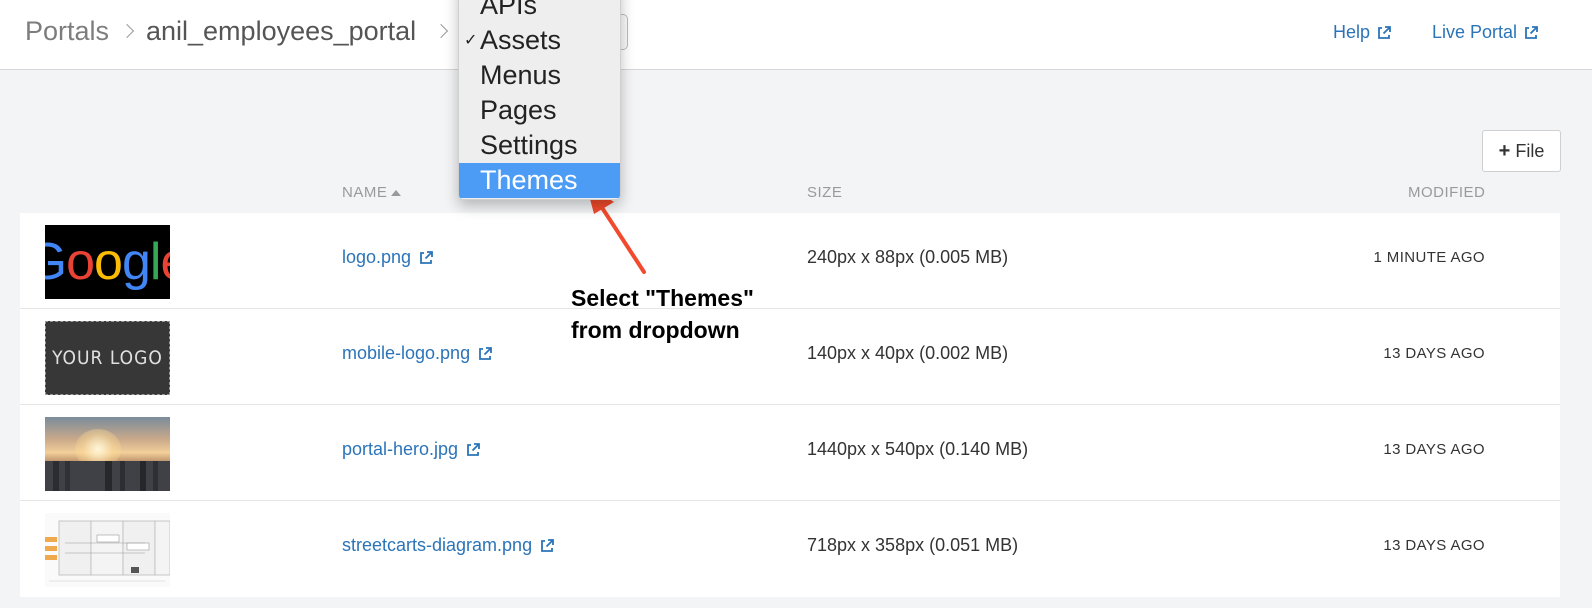  What do you see at coordinates (908, 353) in the screenshot?
I see `file-size: 140px x 40px (0.002 MB)` at bounding box center [908, 353].